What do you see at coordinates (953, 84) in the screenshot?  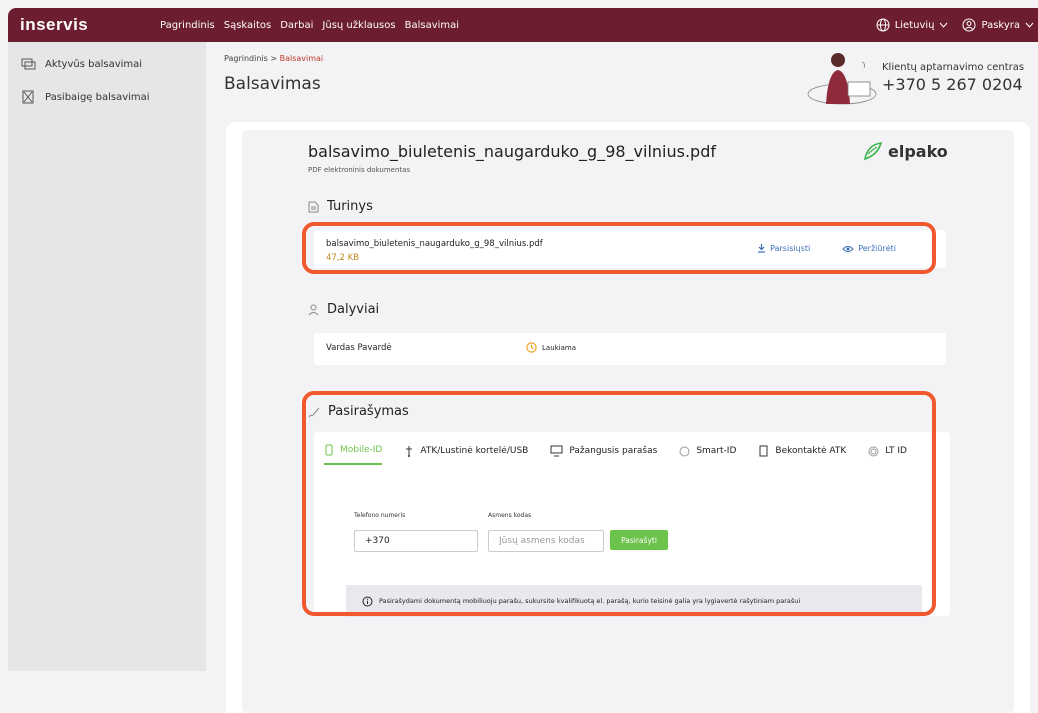 I see `support-phone: +370 5 267 0204` at bounding box center [953, 84].